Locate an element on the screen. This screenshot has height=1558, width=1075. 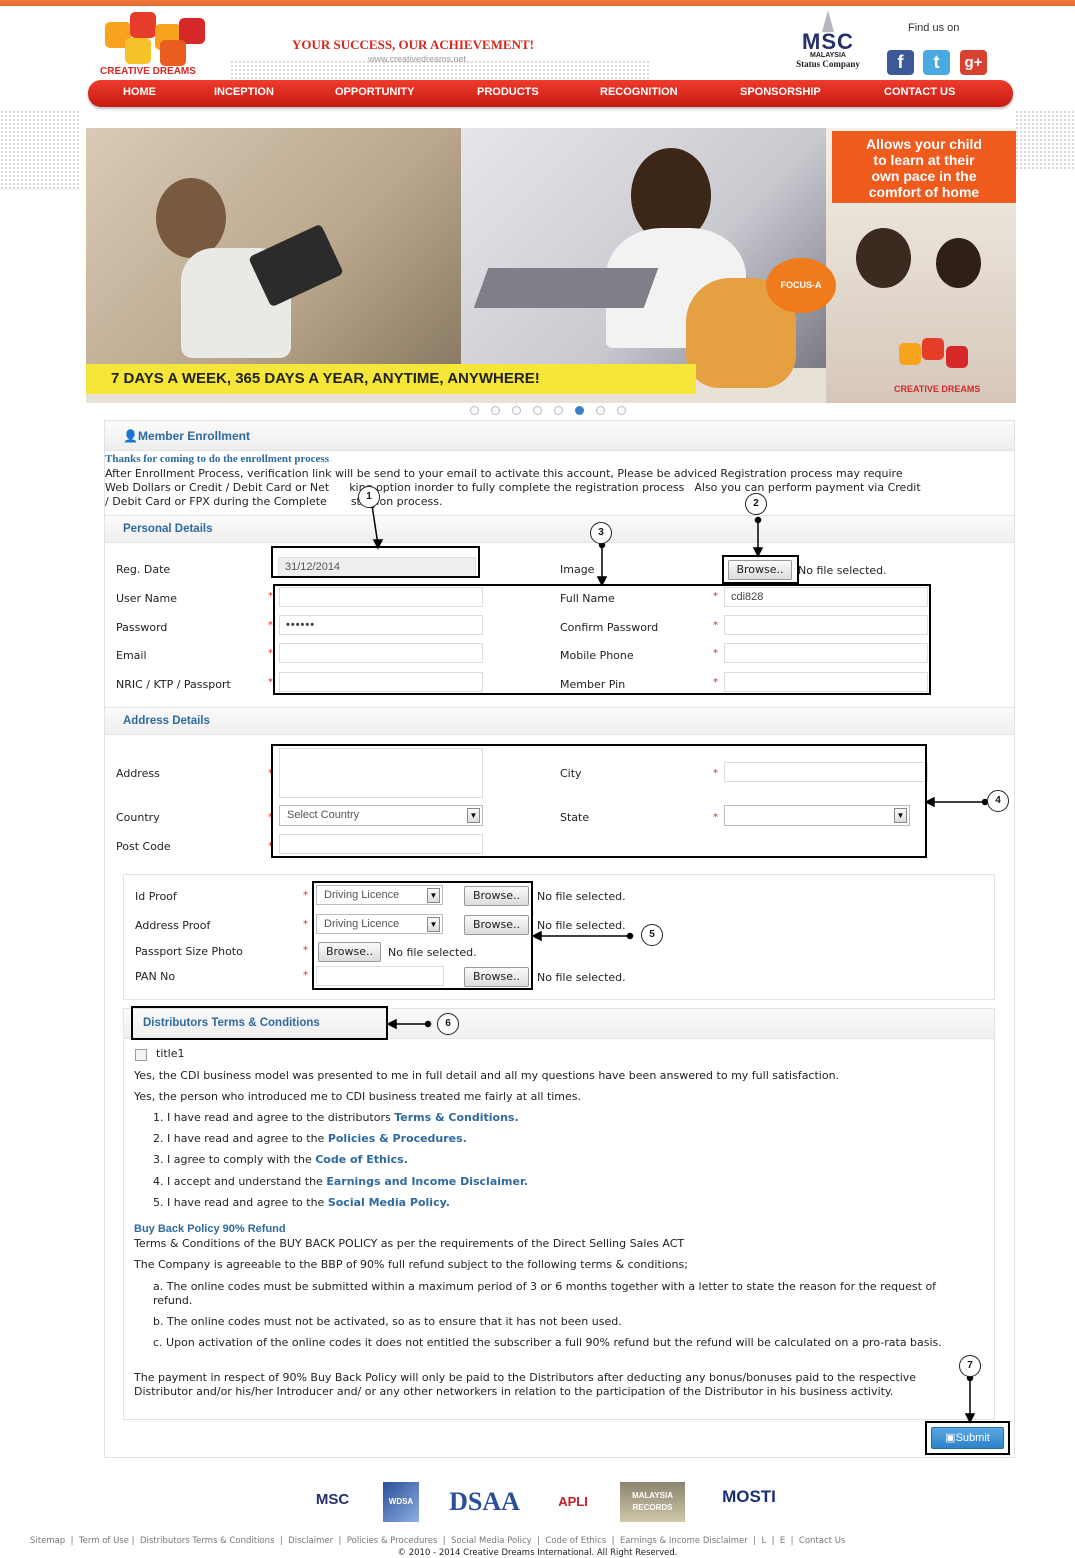
banner-photo-child-tablet is located at coordinates (273, 248).